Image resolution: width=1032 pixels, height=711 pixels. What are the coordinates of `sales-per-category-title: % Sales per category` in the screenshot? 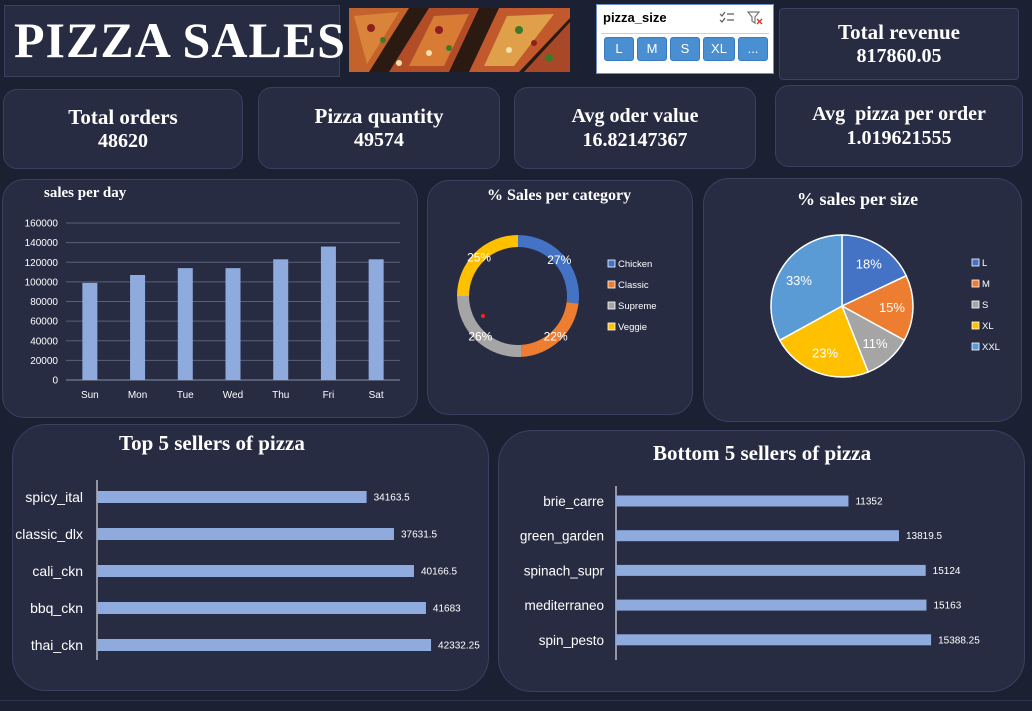 It's located at (559, 195).